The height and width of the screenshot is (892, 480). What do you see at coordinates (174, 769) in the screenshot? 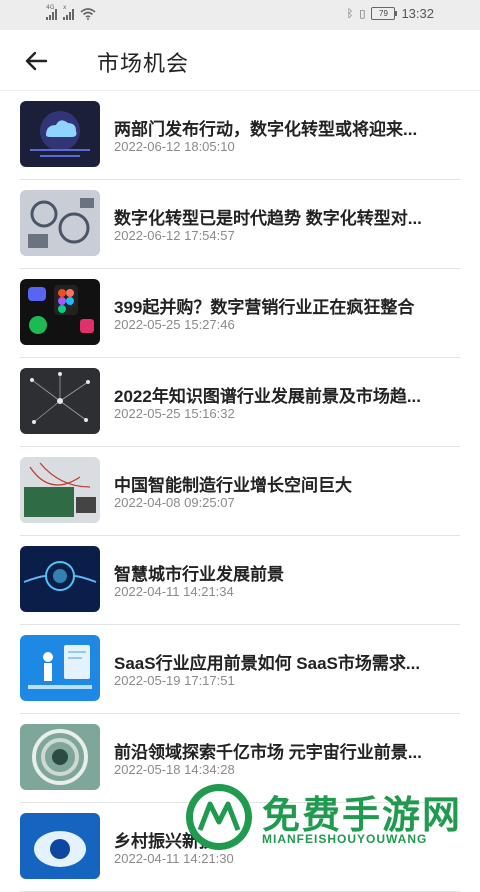
I see `article-date: 2022-05-18 14:34:28` at bounding box center [174, 769].